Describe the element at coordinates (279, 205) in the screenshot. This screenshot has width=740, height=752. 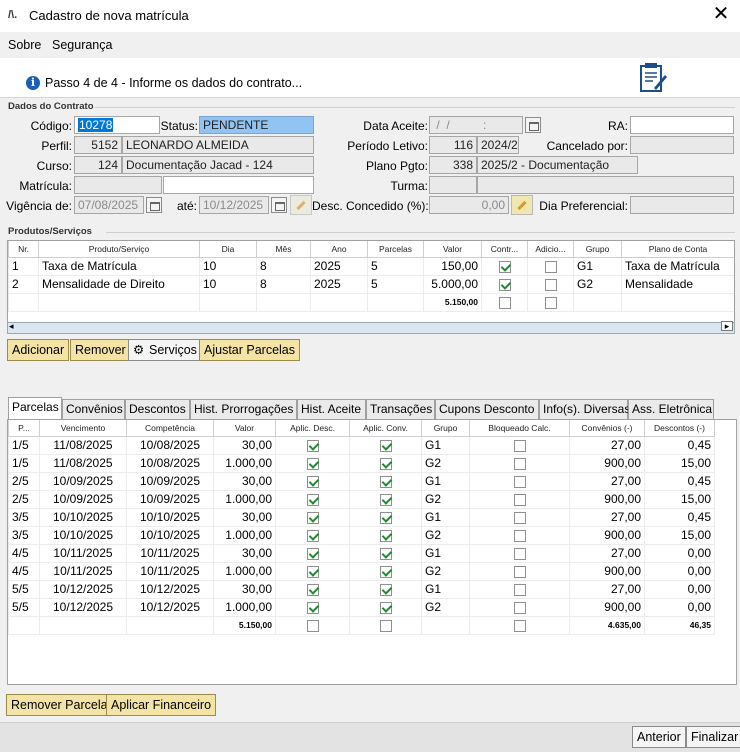
I see `vigencia-ate-calendar-icon` at that location.